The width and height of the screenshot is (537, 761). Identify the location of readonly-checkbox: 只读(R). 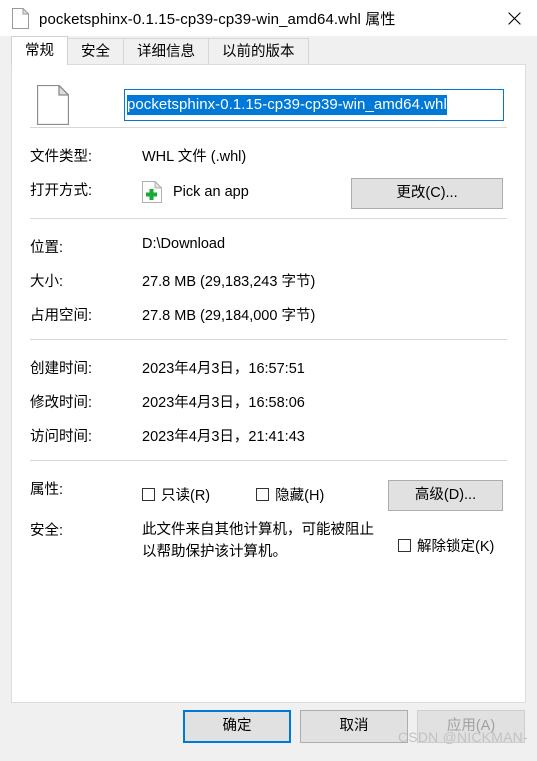
(176, 494).